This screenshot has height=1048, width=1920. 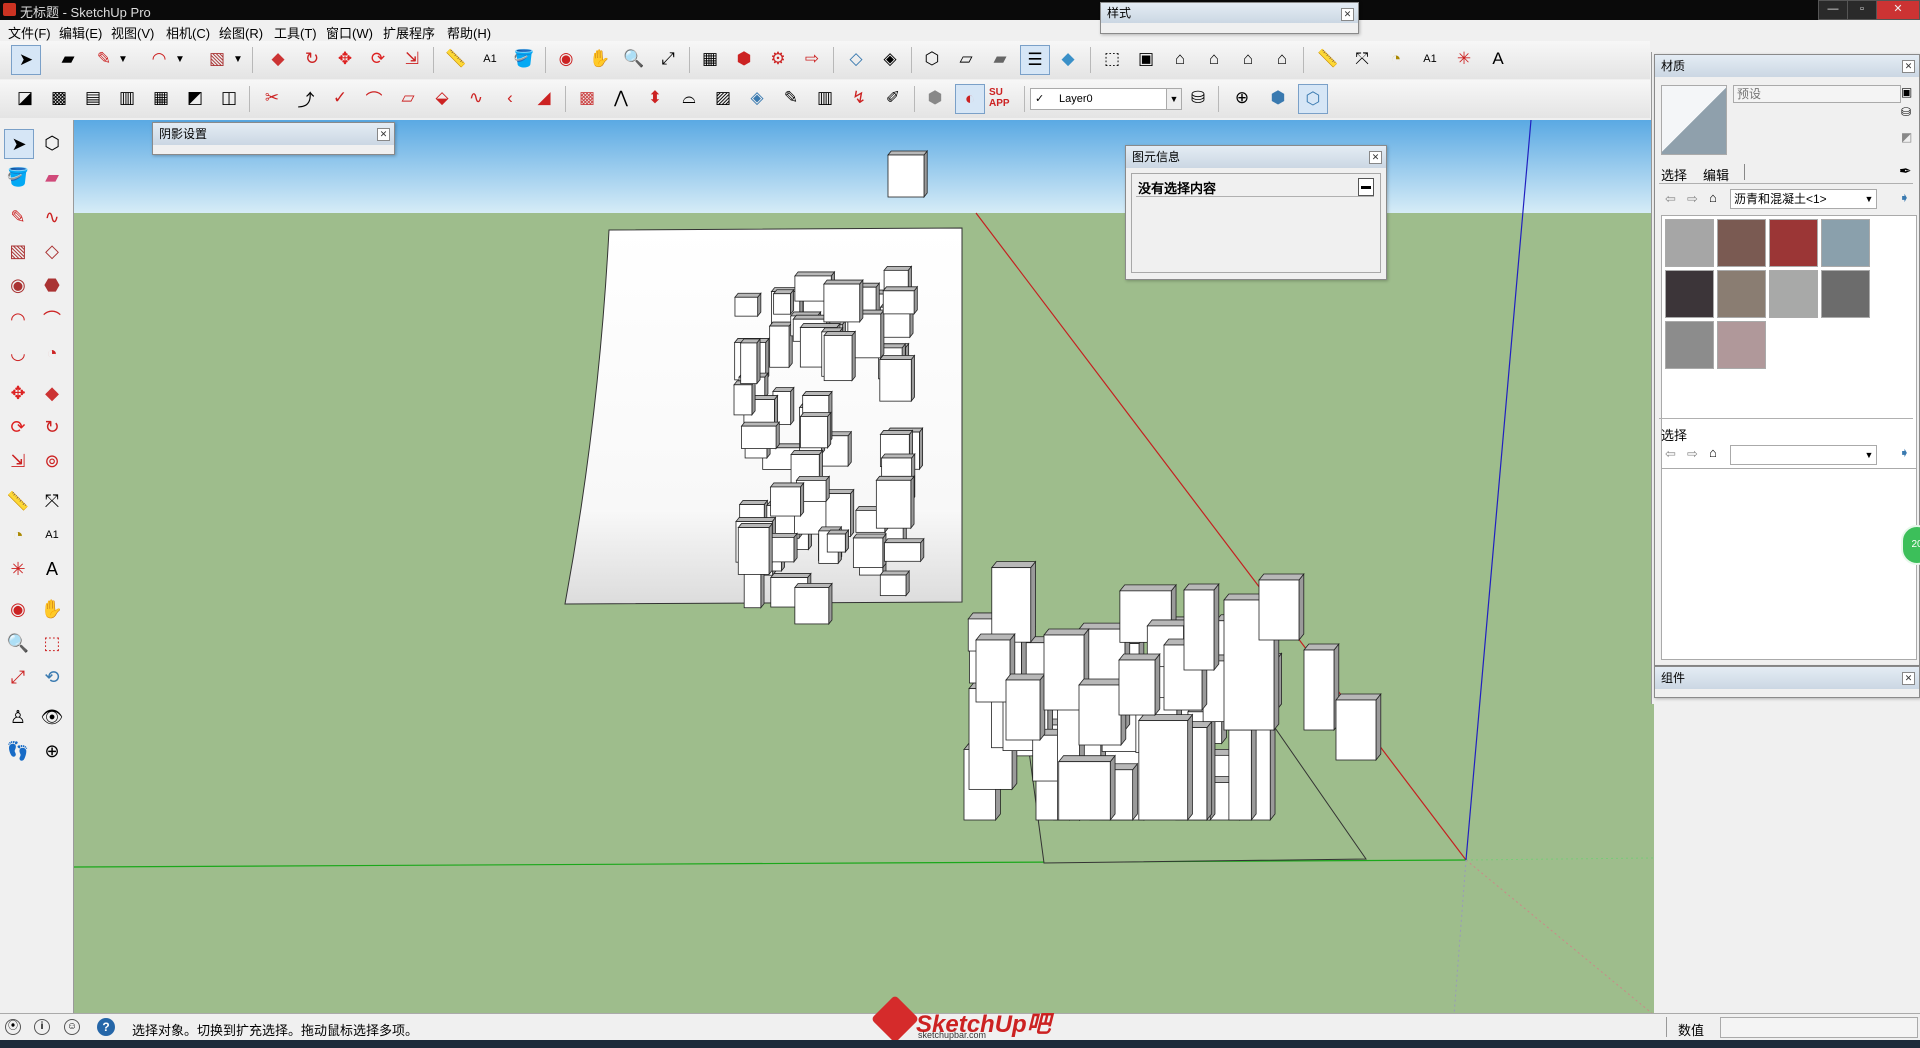 What do you see at coordinates (1910, 545) in the screenshot?
I see `side-badge: 20` at bounding box center [1910, 545].